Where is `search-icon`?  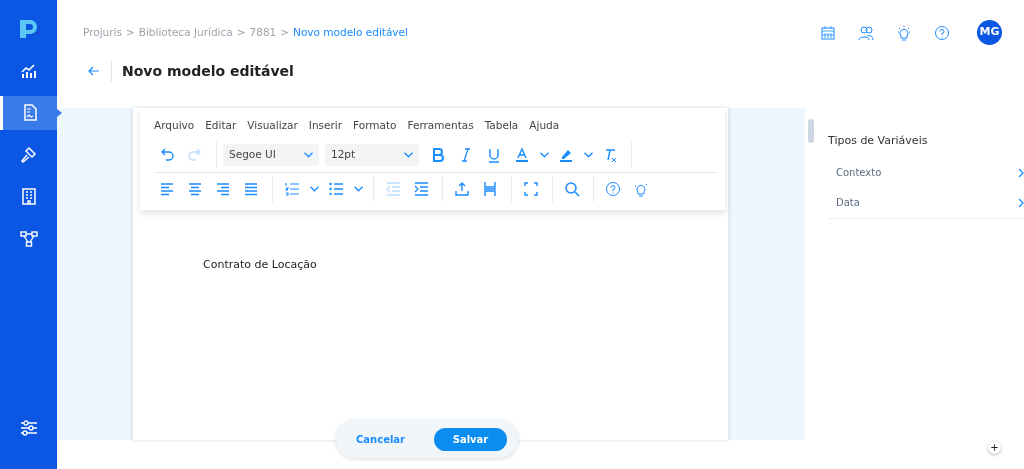 search-icon is located at coordinates (572, 189).